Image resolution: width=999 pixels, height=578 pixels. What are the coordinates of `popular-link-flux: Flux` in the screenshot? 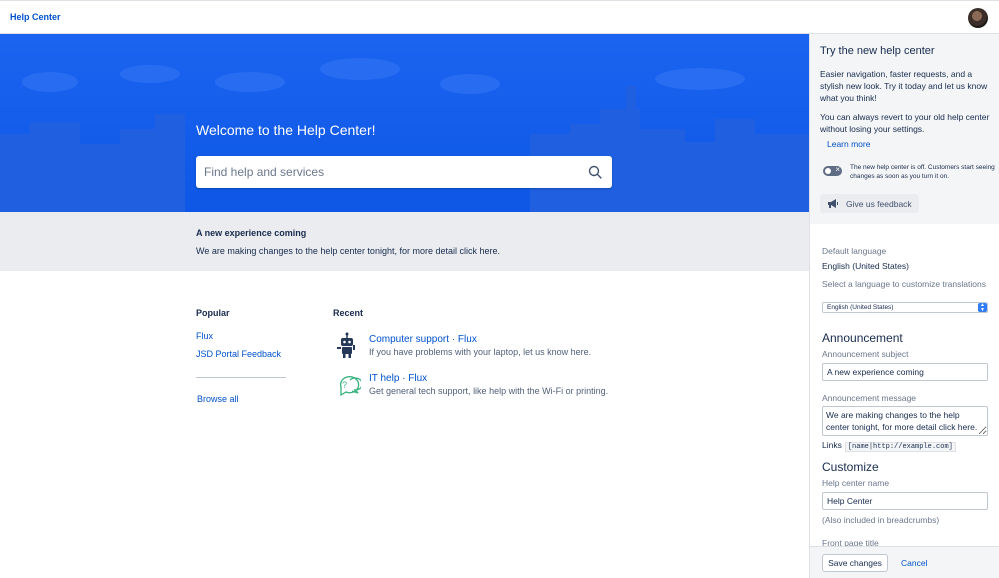 It's located at (204, 336).